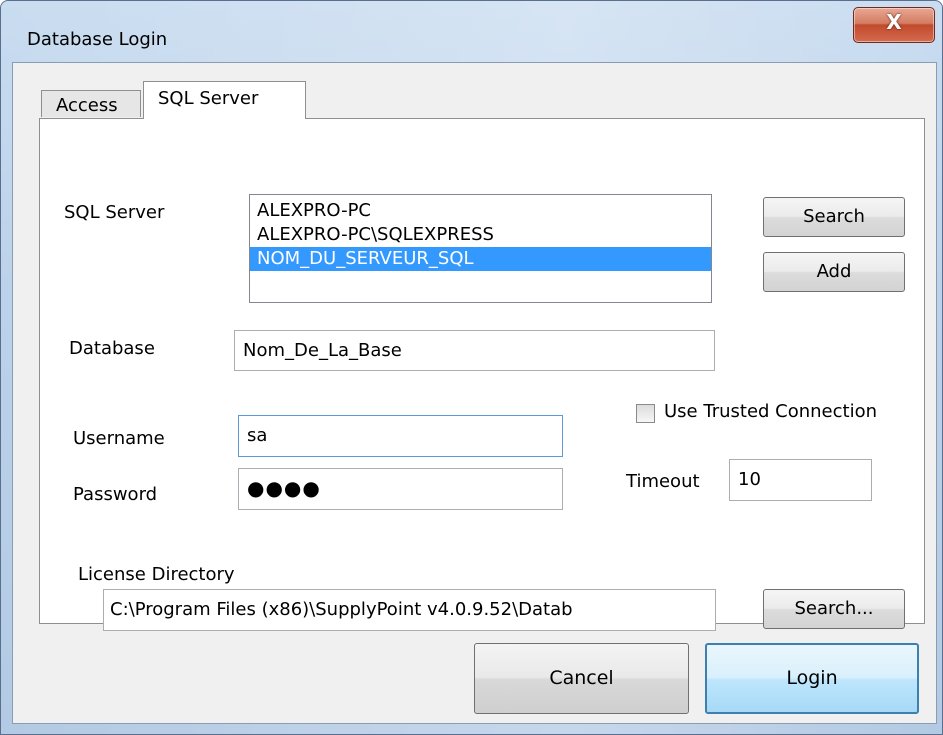 This screenshot has height=735, width=943. I want to click on database-field: Nom_De_La_Base, so click(474, 350).